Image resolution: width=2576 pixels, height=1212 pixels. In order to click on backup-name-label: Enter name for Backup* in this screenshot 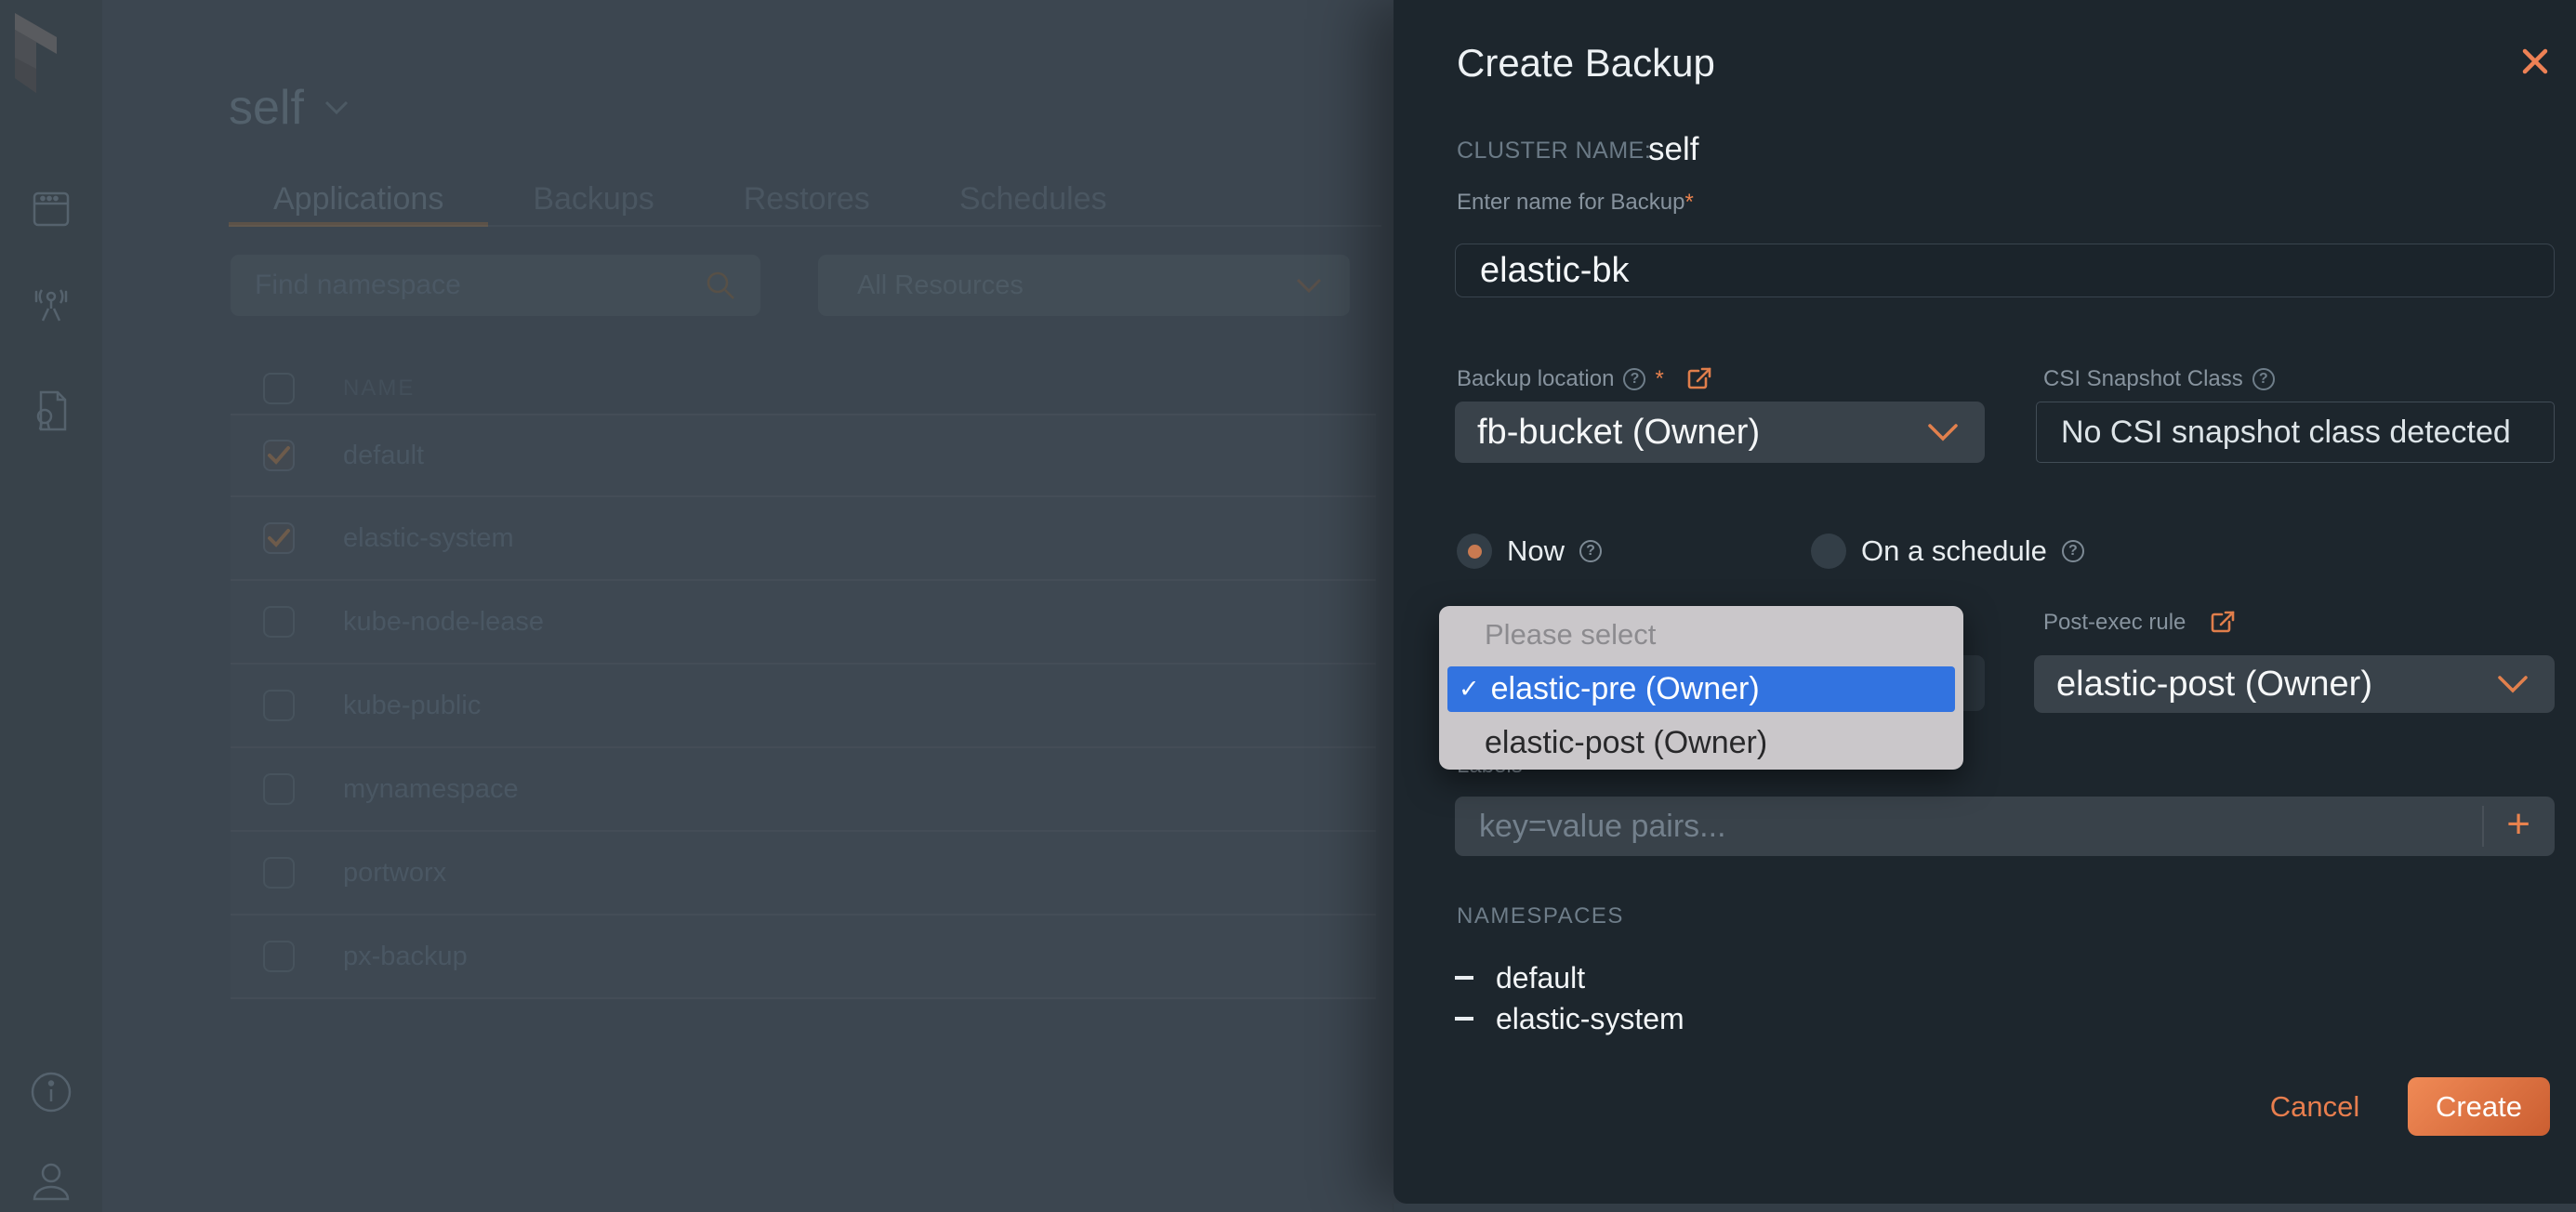, I will do `click(1575, 202)`.